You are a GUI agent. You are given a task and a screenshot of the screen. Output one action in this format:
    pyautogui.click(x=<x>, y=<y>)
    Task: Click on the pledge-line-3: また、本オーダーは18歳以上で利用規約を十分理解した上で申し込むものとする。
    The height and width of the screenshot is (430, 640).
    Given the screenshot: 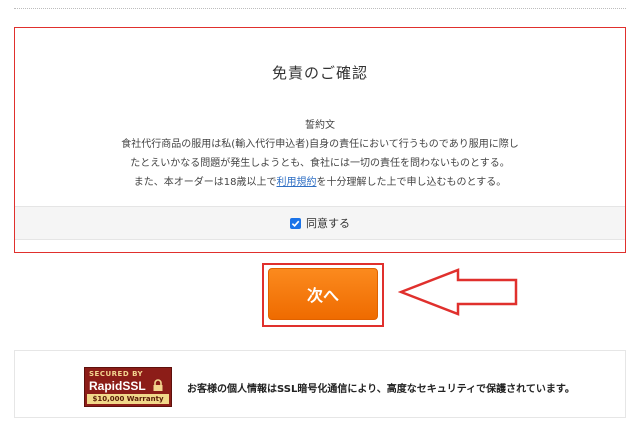 What is the action you would take?
    pyautogui.click(x=320, y=182)
    